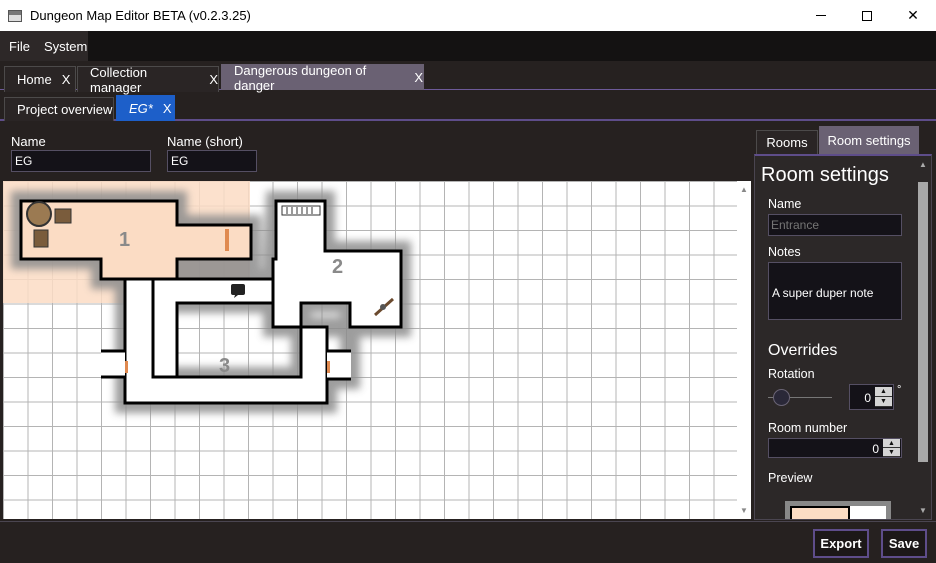 The height and width of the screenshot is (563, 936). Describe the element at coordinates (338, 267) in the screenshot. I see `room-number-2: 2` at that location.